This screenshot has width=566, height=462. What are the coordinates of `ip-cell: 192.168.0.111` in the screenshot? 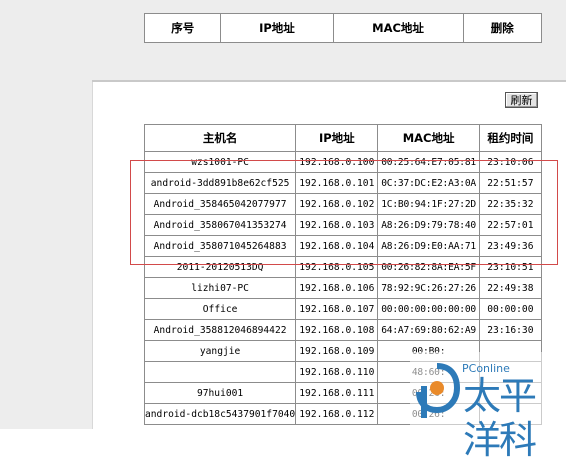 It's located at (337, 393).